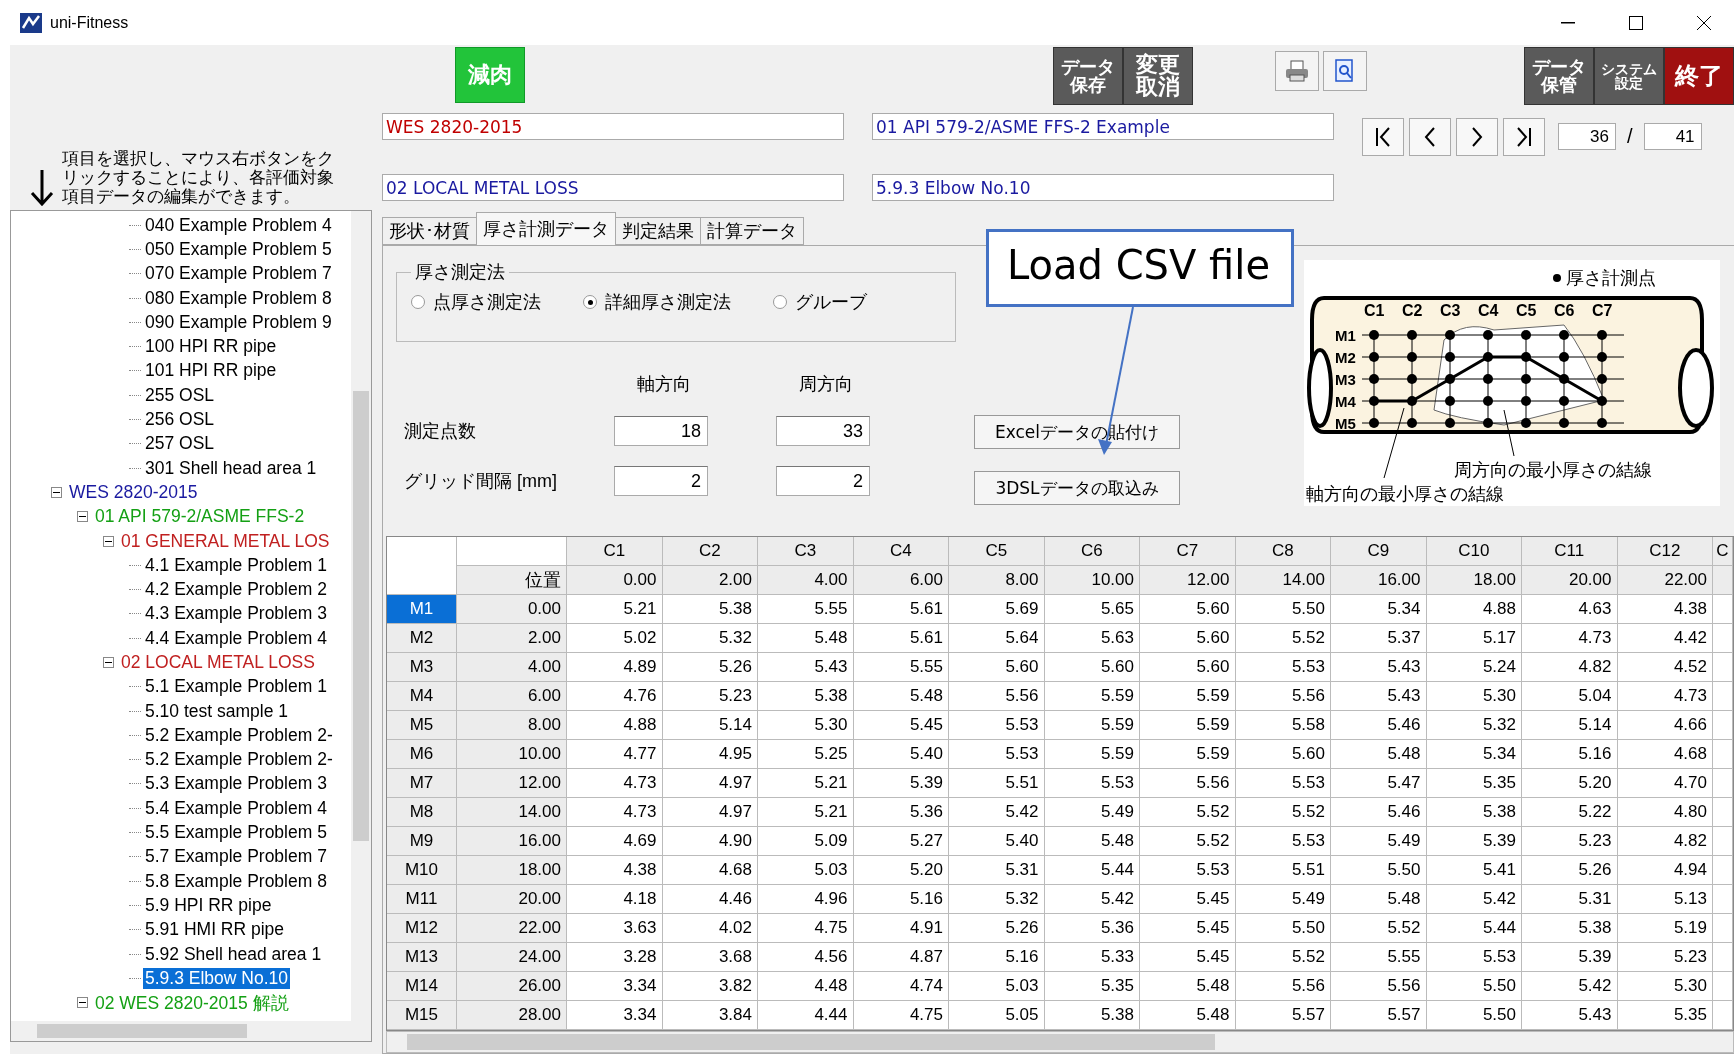 Image resolution: width=1734 pixels, height=1054 pixels. What do you see at coordinates (1379, 639) in the screenshot?
I see `table-cell: 5.37` at bounding box center [1379, 639].